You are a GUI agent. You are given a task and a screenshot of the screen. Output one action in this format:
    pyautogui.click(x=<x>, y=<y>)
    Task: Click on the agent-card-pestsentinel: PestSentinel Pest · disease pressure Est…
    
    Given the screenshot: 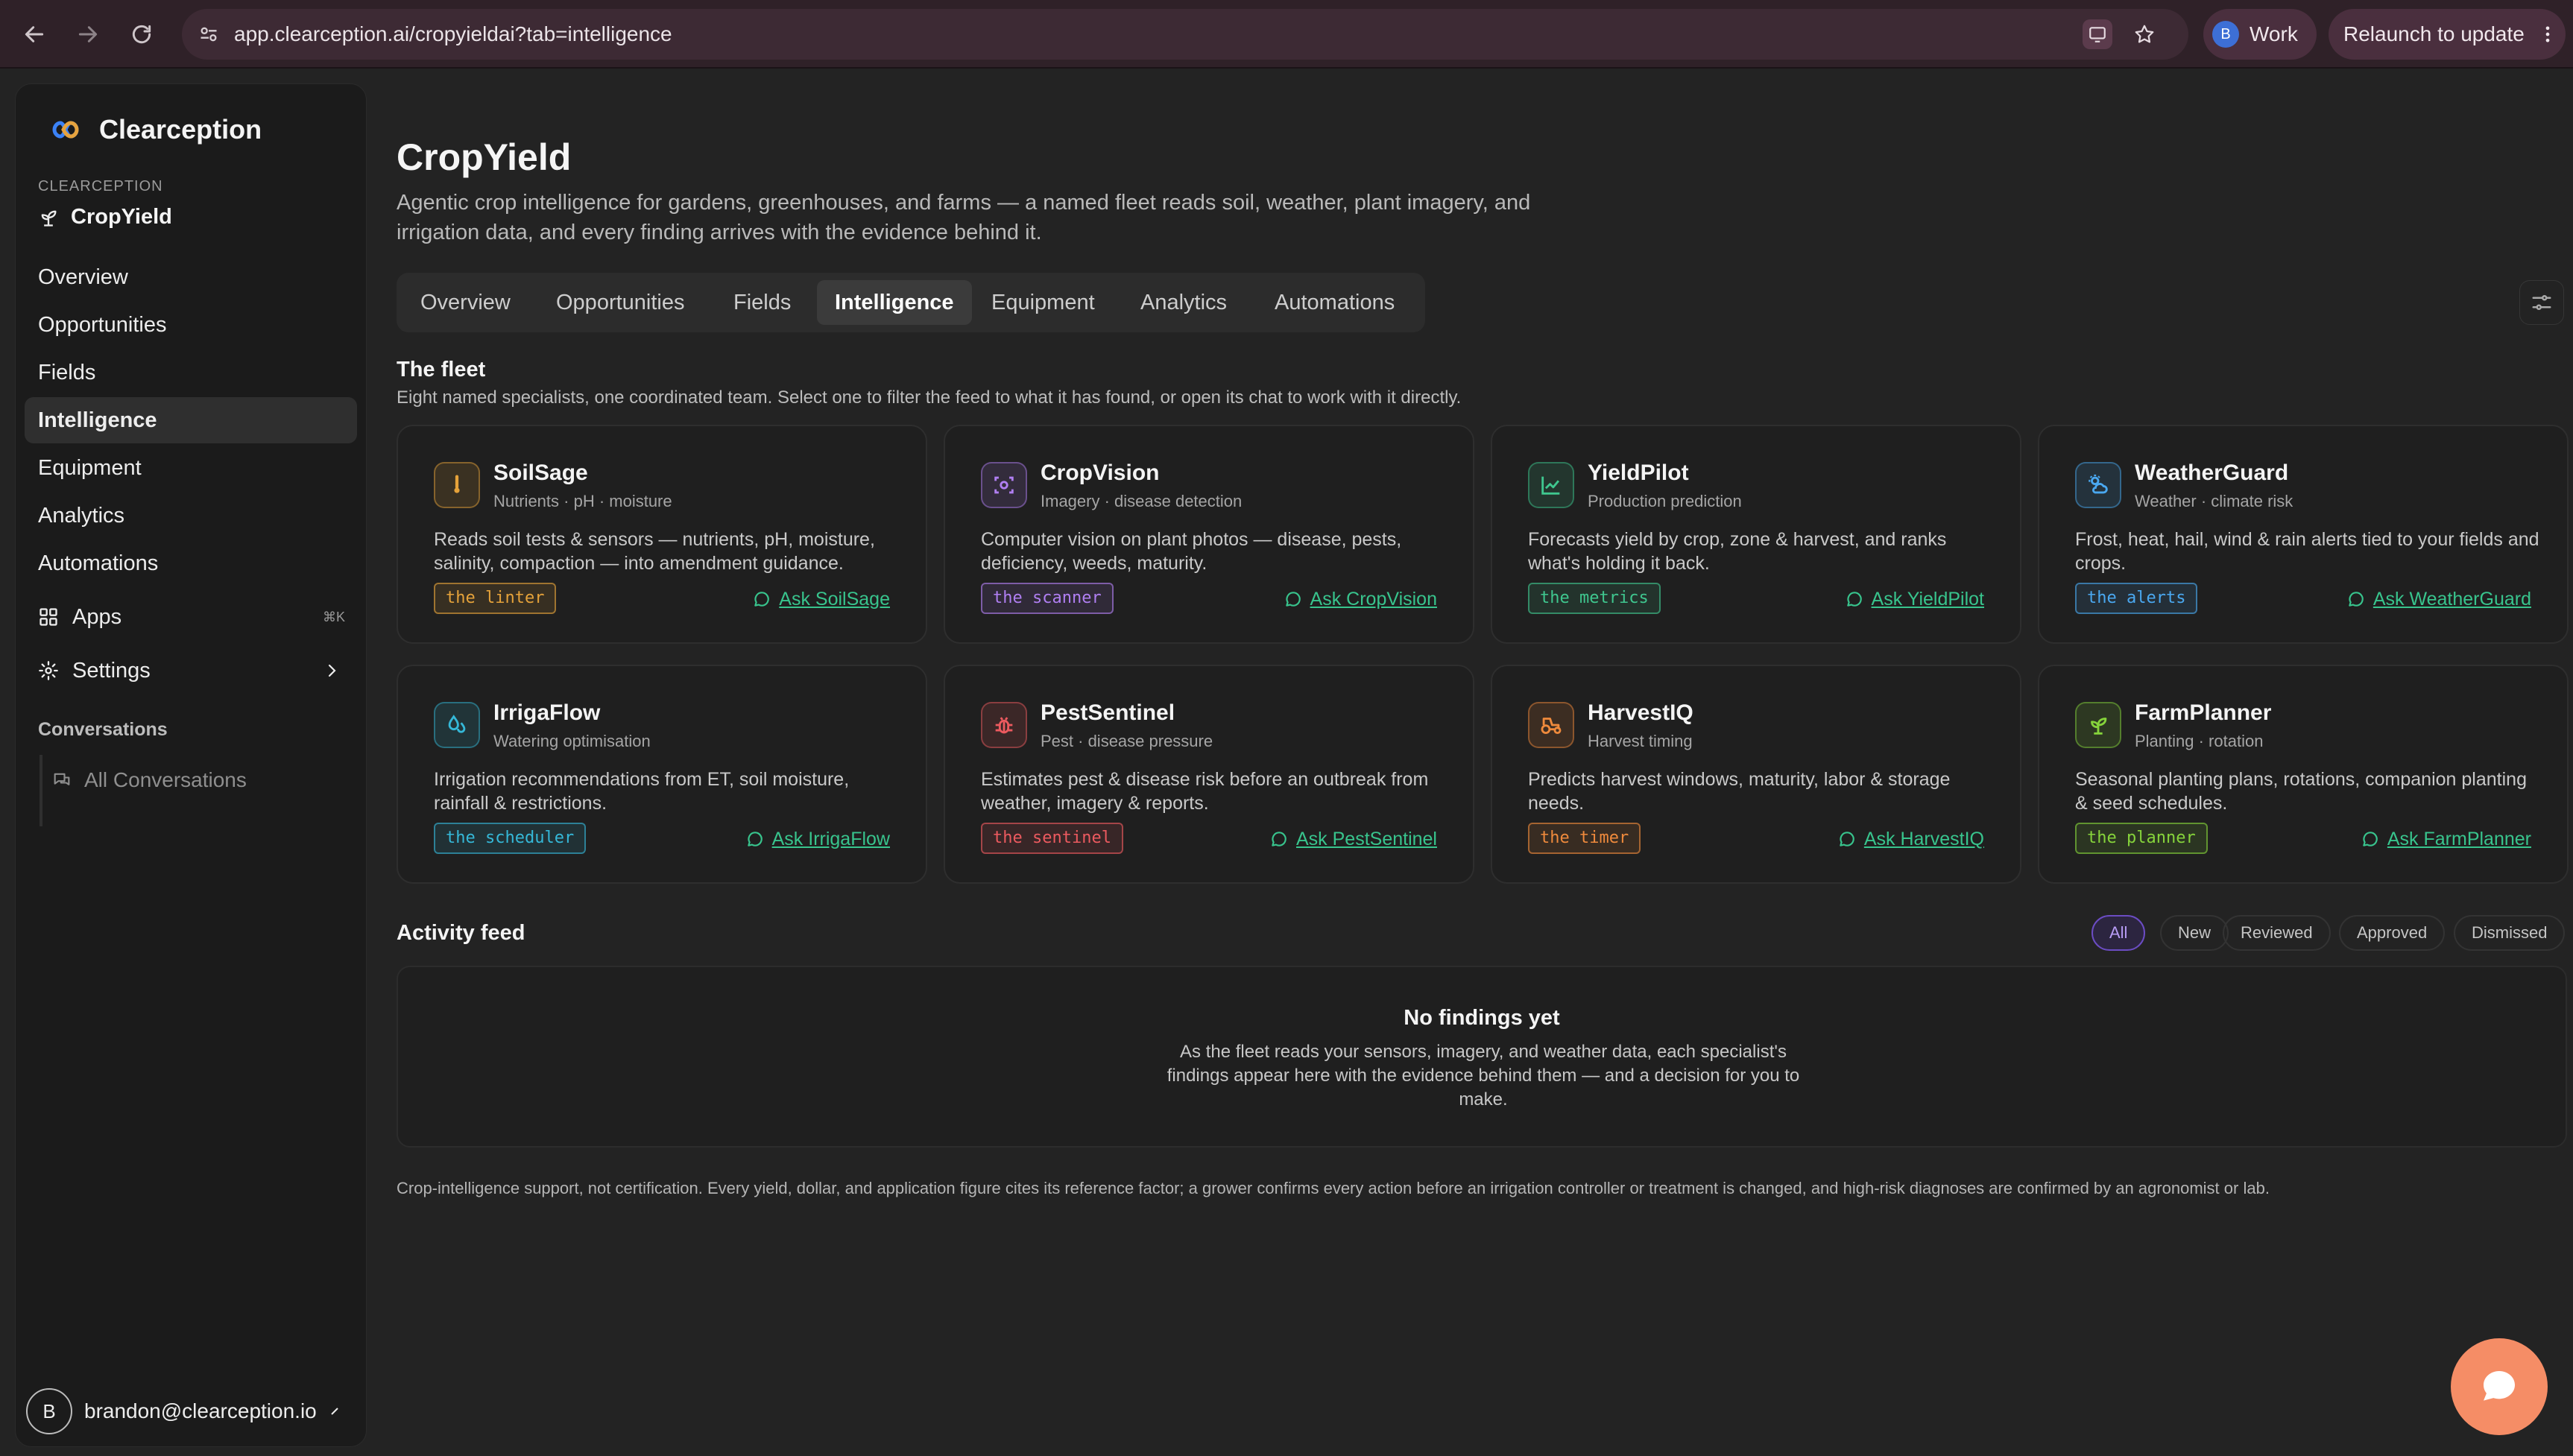 What is the action you would take?
    pyautogui.click(x=1209, y=774)
    